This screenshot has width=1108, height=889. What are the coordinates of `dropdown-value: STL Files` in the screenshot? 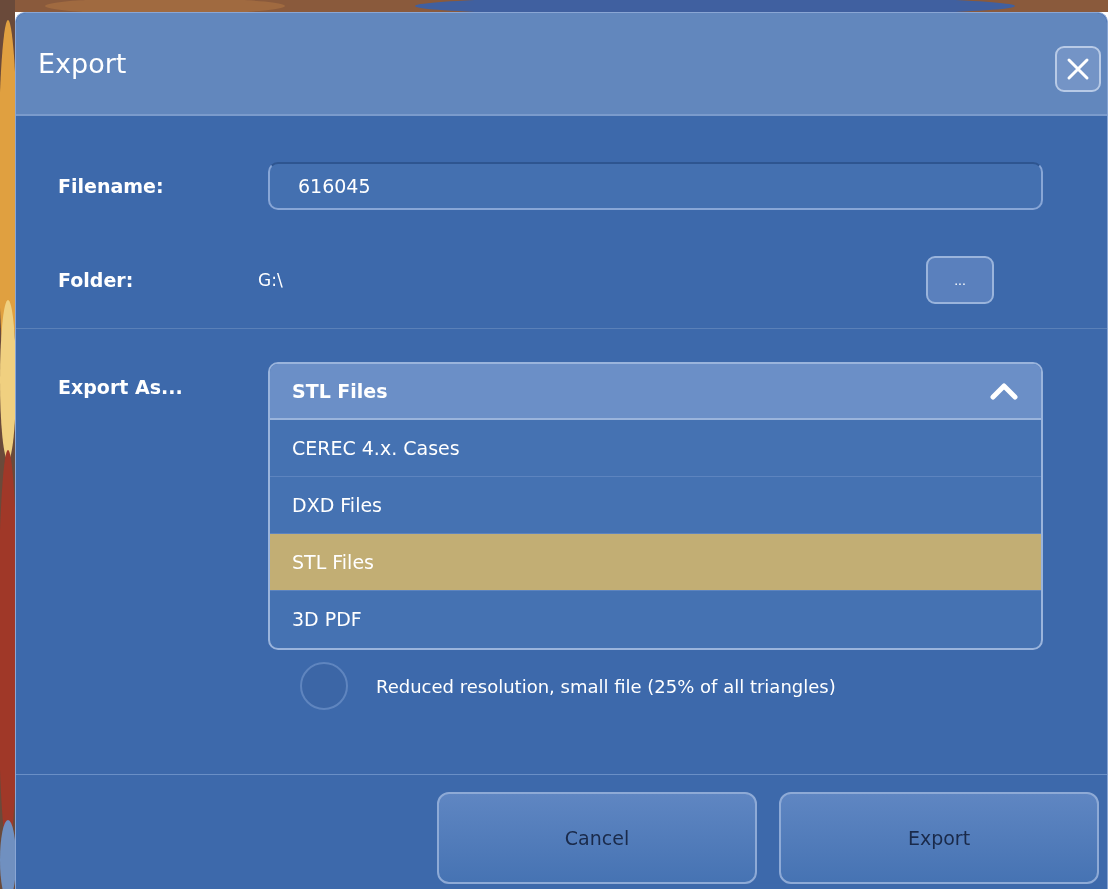 It's located at (340, 391).